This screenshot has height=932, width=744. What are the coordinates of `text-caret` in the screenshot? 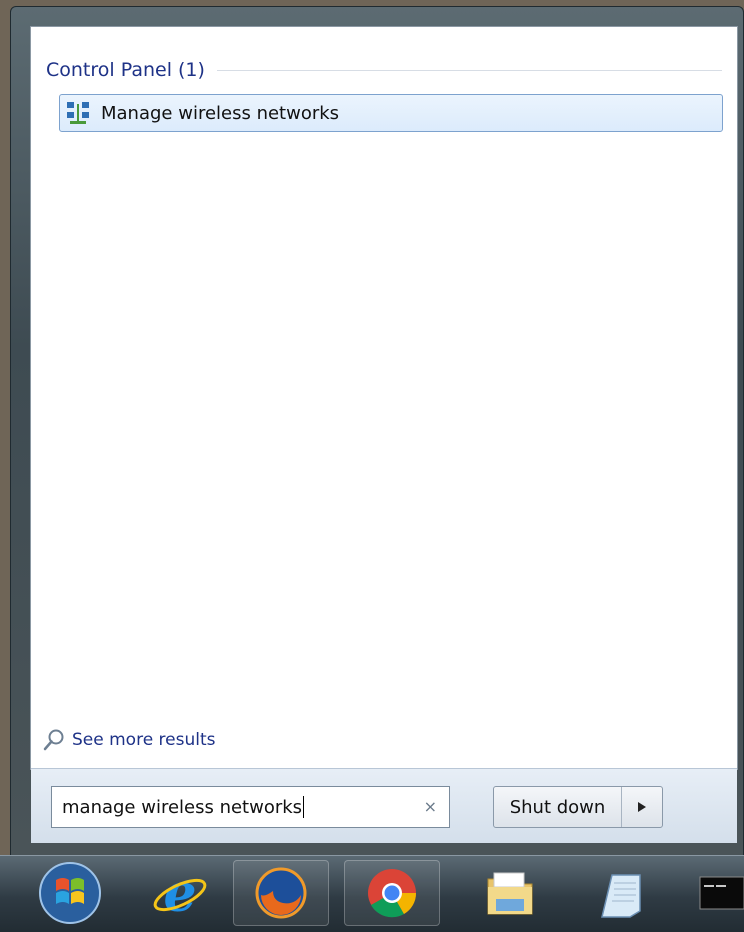 It's located at (304, 807).